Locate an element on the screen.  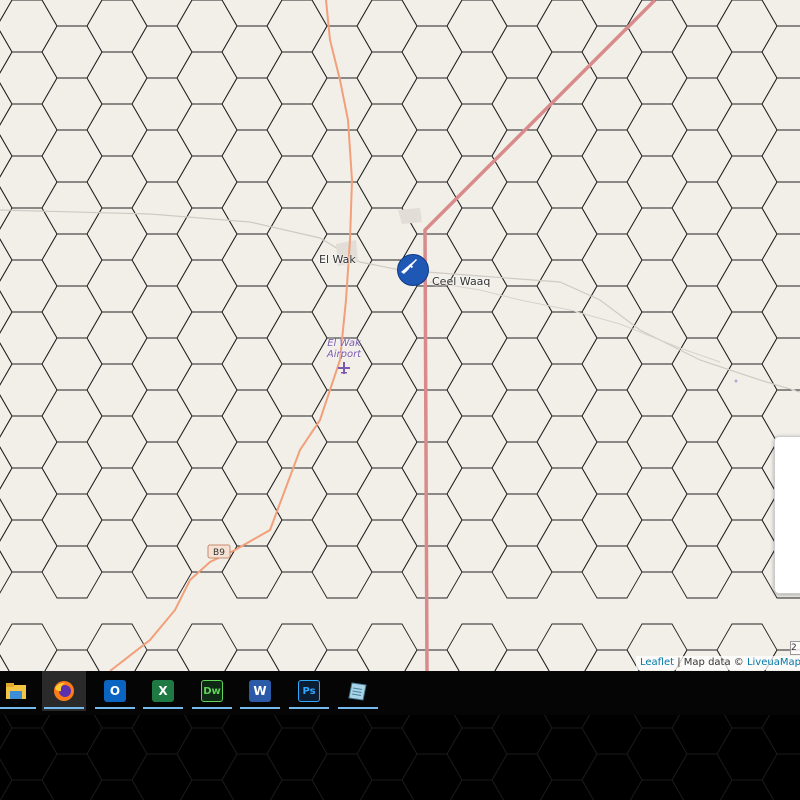
scale-control: 2 is located at coordinates (795, 648).